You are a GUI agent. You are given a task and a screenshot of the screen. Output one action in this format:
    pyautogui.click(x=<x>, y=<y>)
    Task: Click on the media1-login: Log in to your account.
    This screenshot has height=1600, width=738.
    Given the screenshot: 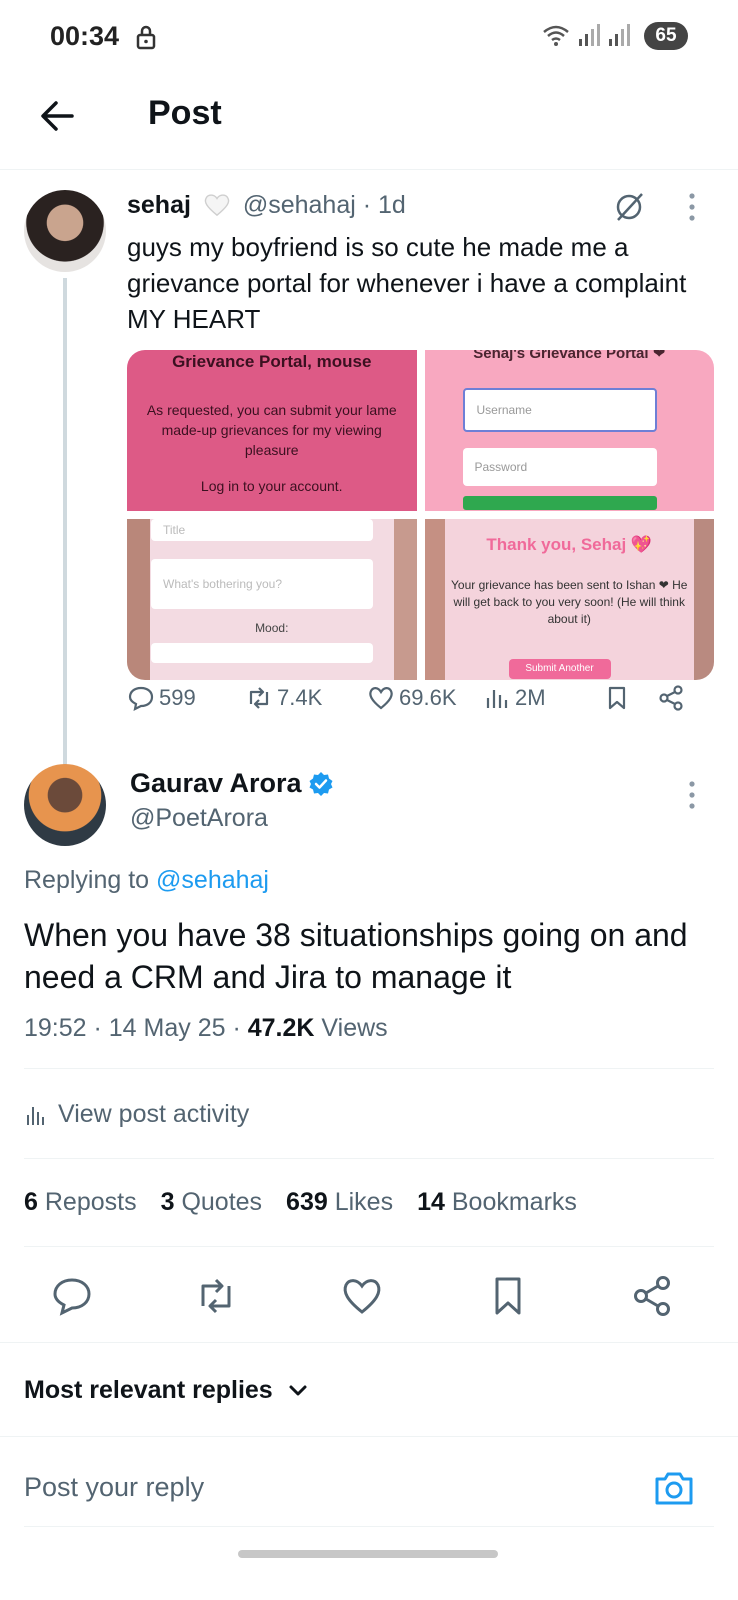 What is the action you would take?
    pyautogui.click(x=271, y=486)
    